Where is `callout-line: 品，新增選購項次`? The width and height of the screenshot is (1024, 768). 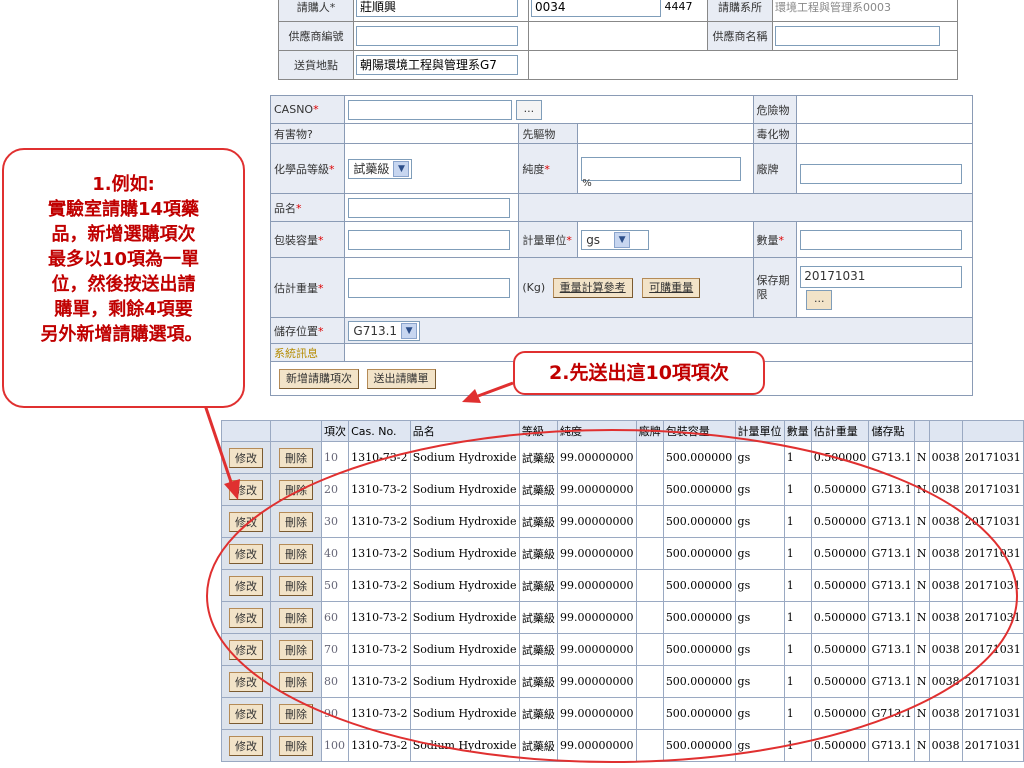
callout-line: 品，新增選購項次 is located at coordinates (123, 234).